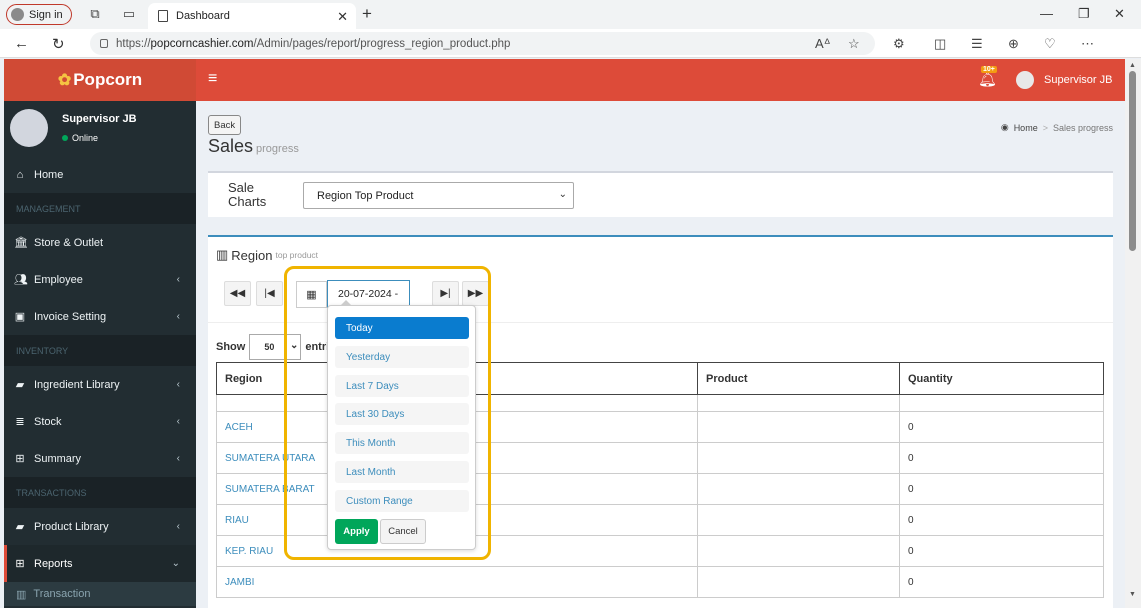  What do you see at coordinates (798, 378) in the screenshot?
I see `column-header-product: Product` at bounding box center [798, 378].